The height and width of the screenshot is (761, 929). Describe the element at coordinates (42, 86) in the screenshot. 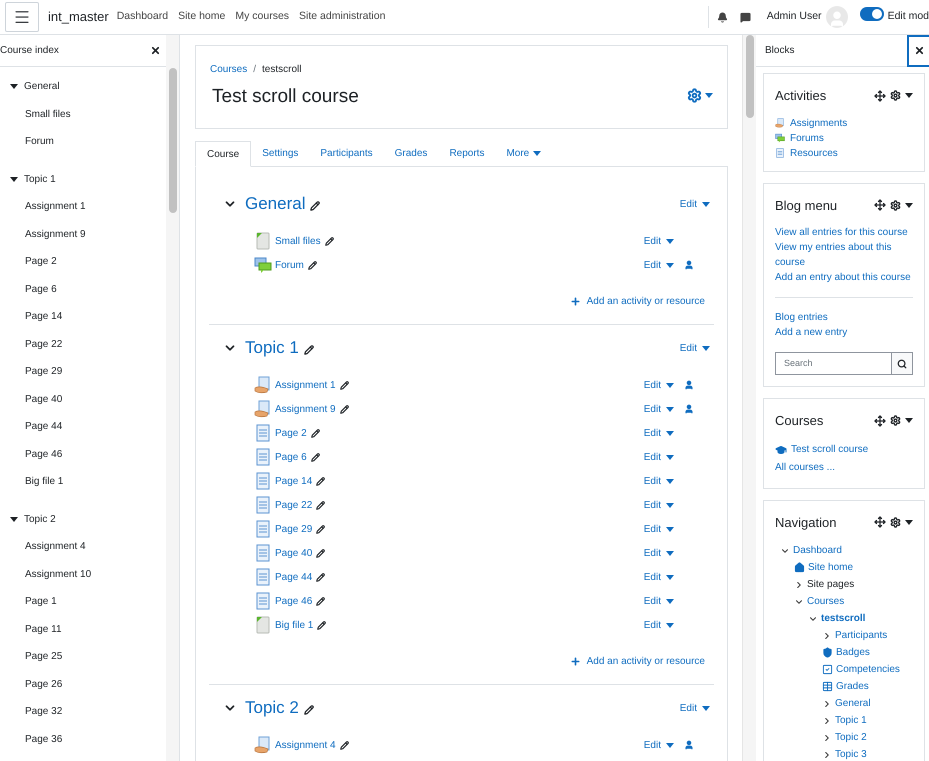

I see `index-section: General` at that location.